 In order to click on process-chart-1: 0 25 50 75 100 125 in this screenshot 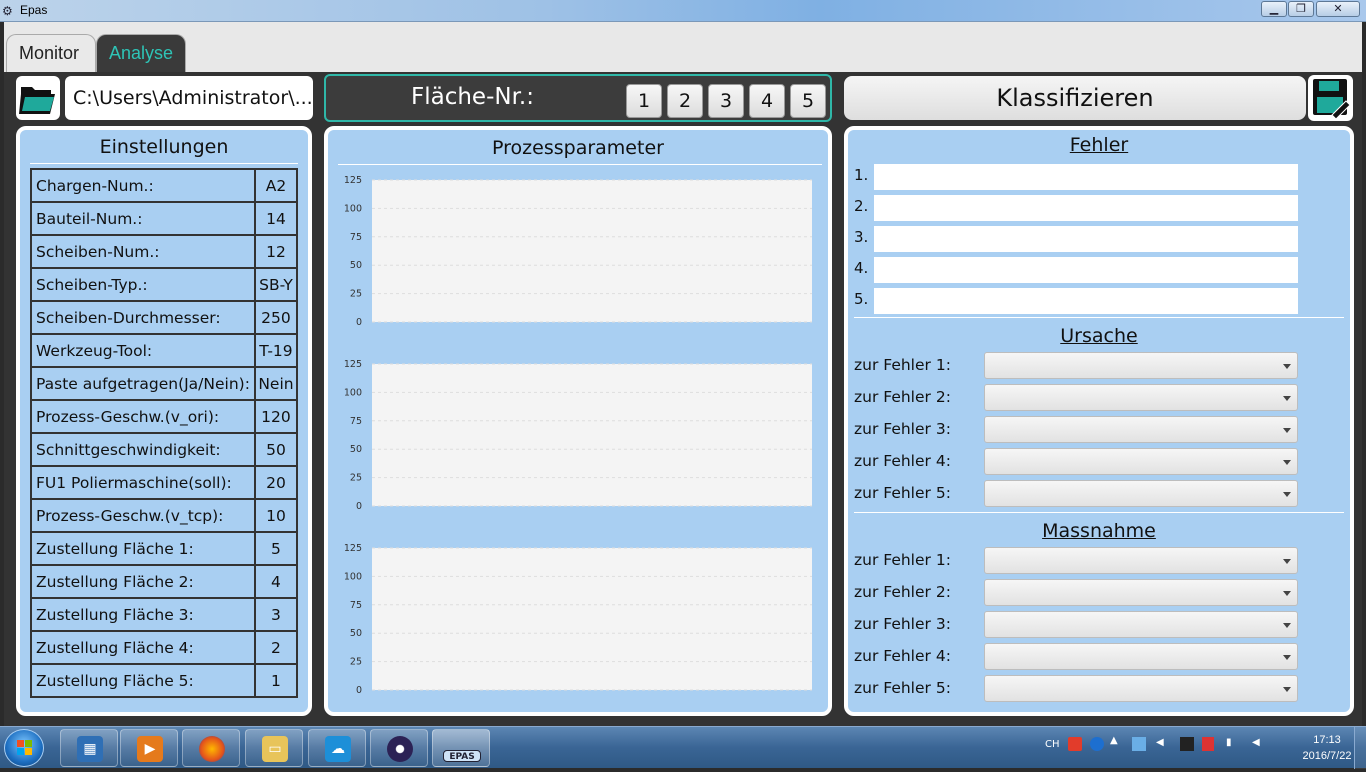, I will do `click(580, 252)`.